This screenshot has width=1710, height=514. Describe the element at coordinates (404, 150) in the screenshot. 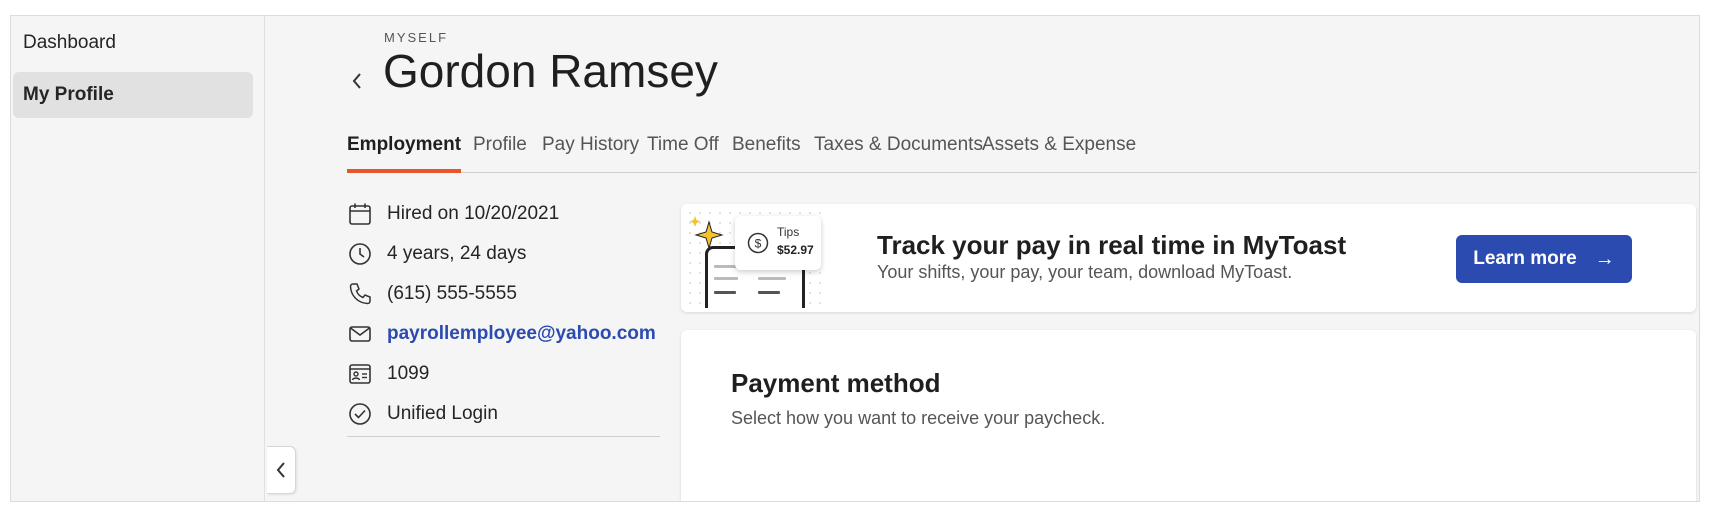

I see `tab-employment: Employment` at that location.